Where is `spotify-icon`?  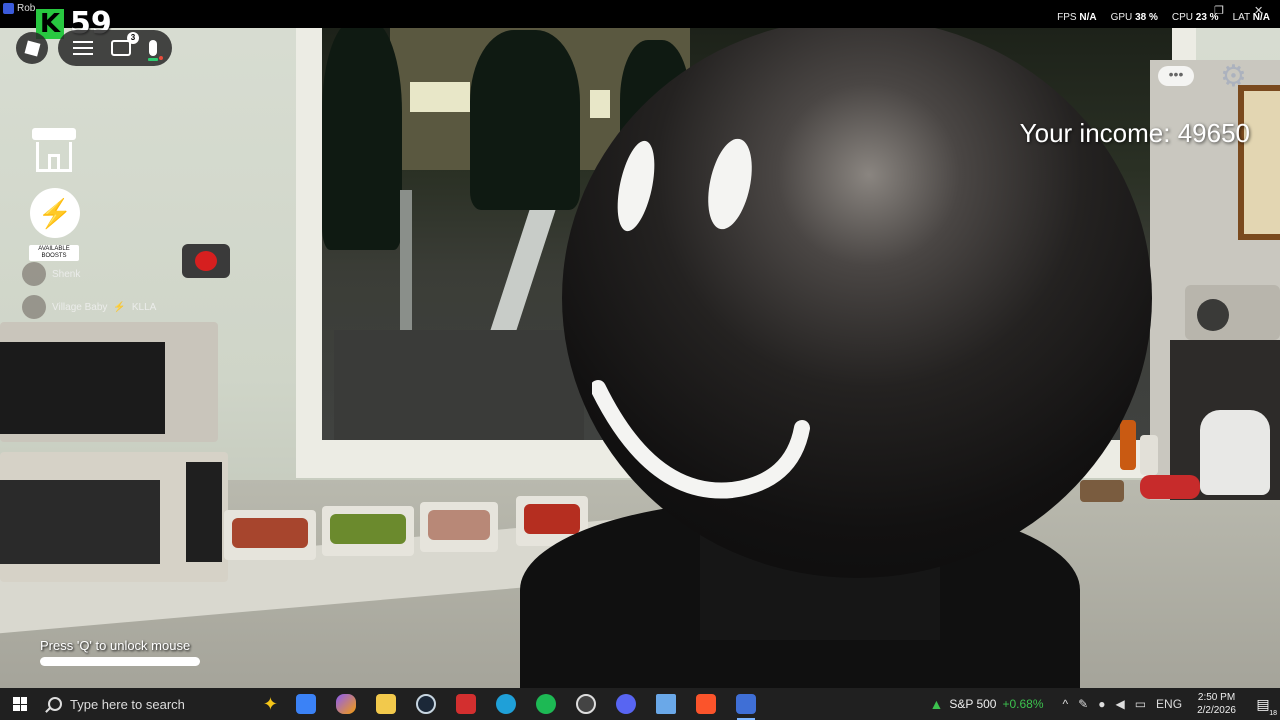 spotify-icon is located at coordinates (546, 704).